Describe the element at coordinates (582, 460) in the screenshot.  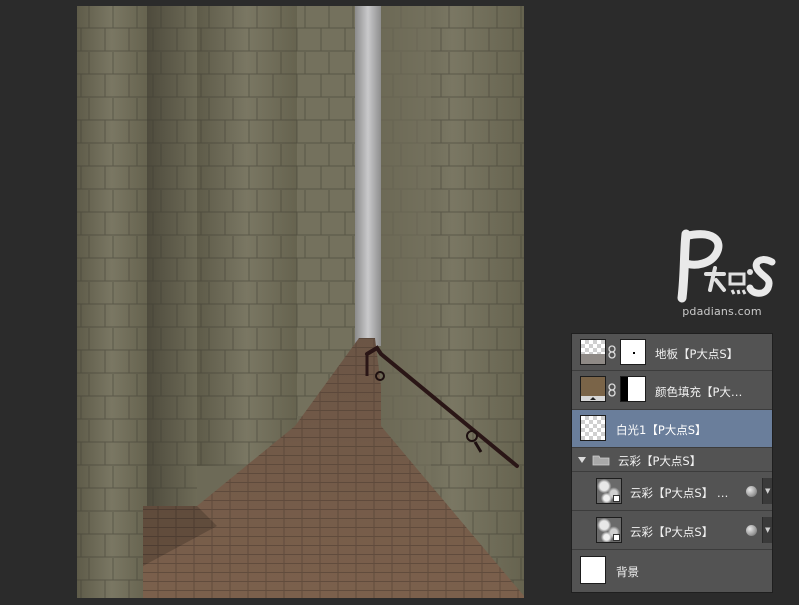
I see `expand-triangle-icon` at that location.